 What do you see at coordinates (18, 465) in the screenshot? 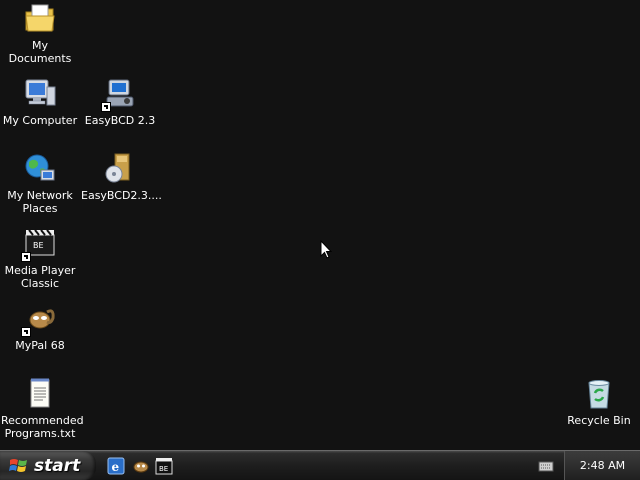
I see `windows-logo-icon` at bounding box center [18, 465].